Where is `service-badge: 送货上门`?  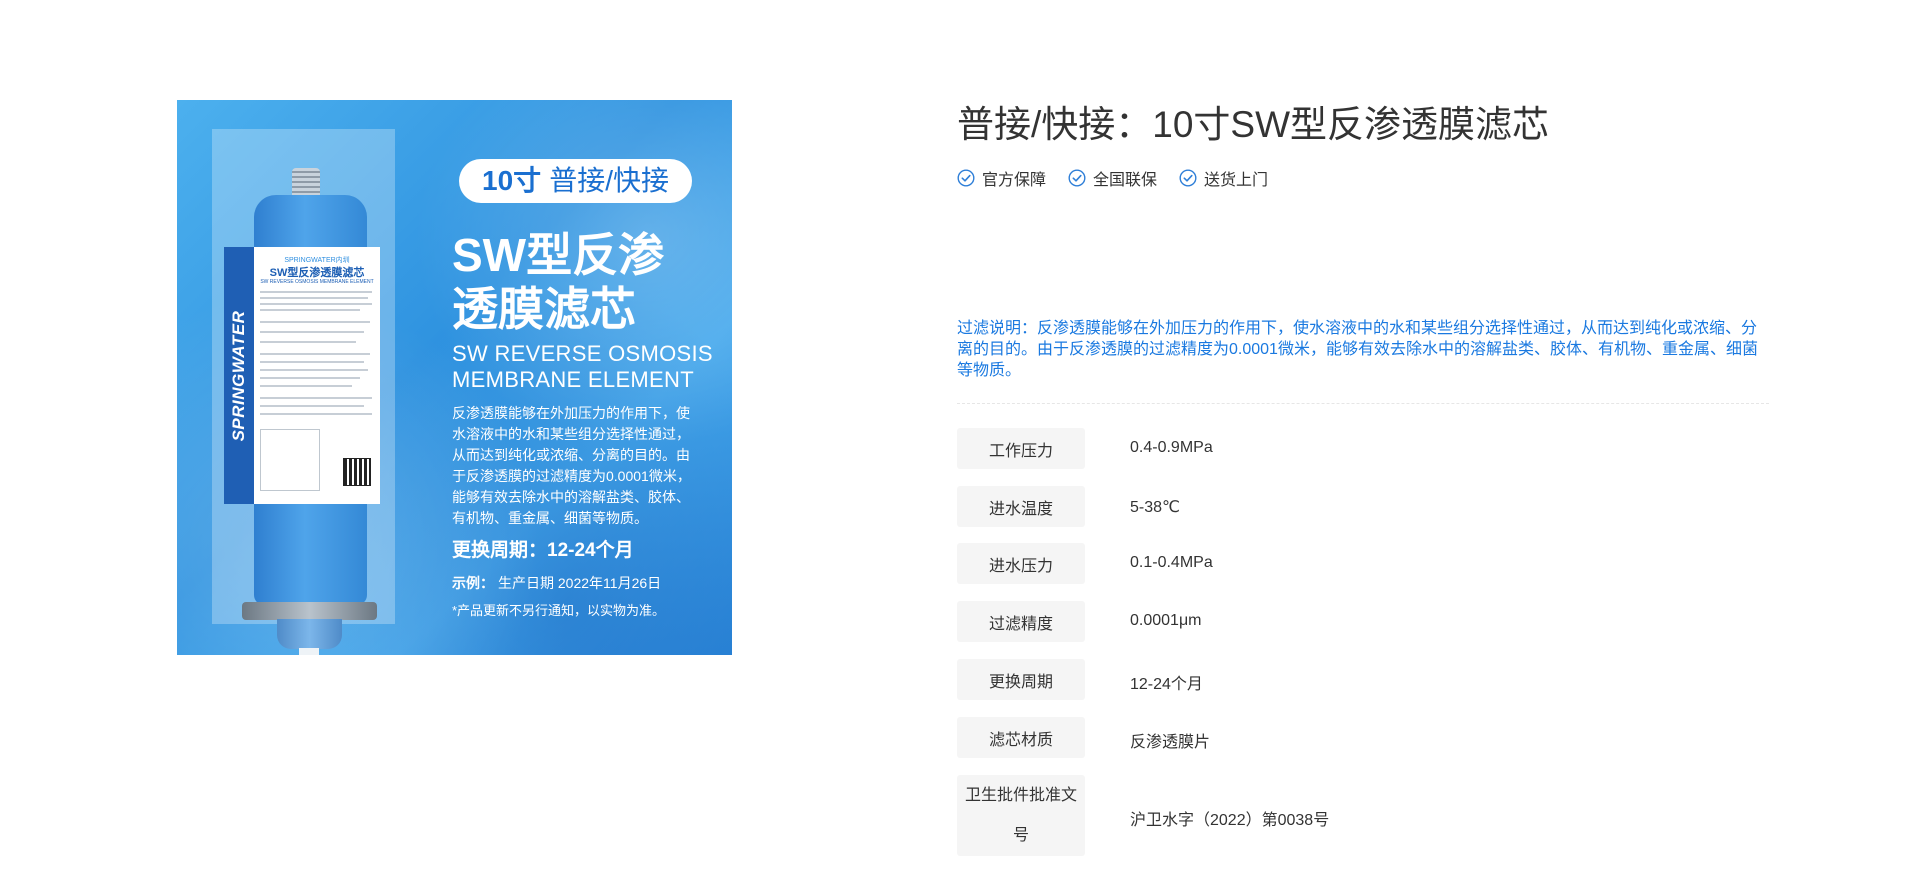
service-badge: 送货上门 is located at coordinates (1223, 178).